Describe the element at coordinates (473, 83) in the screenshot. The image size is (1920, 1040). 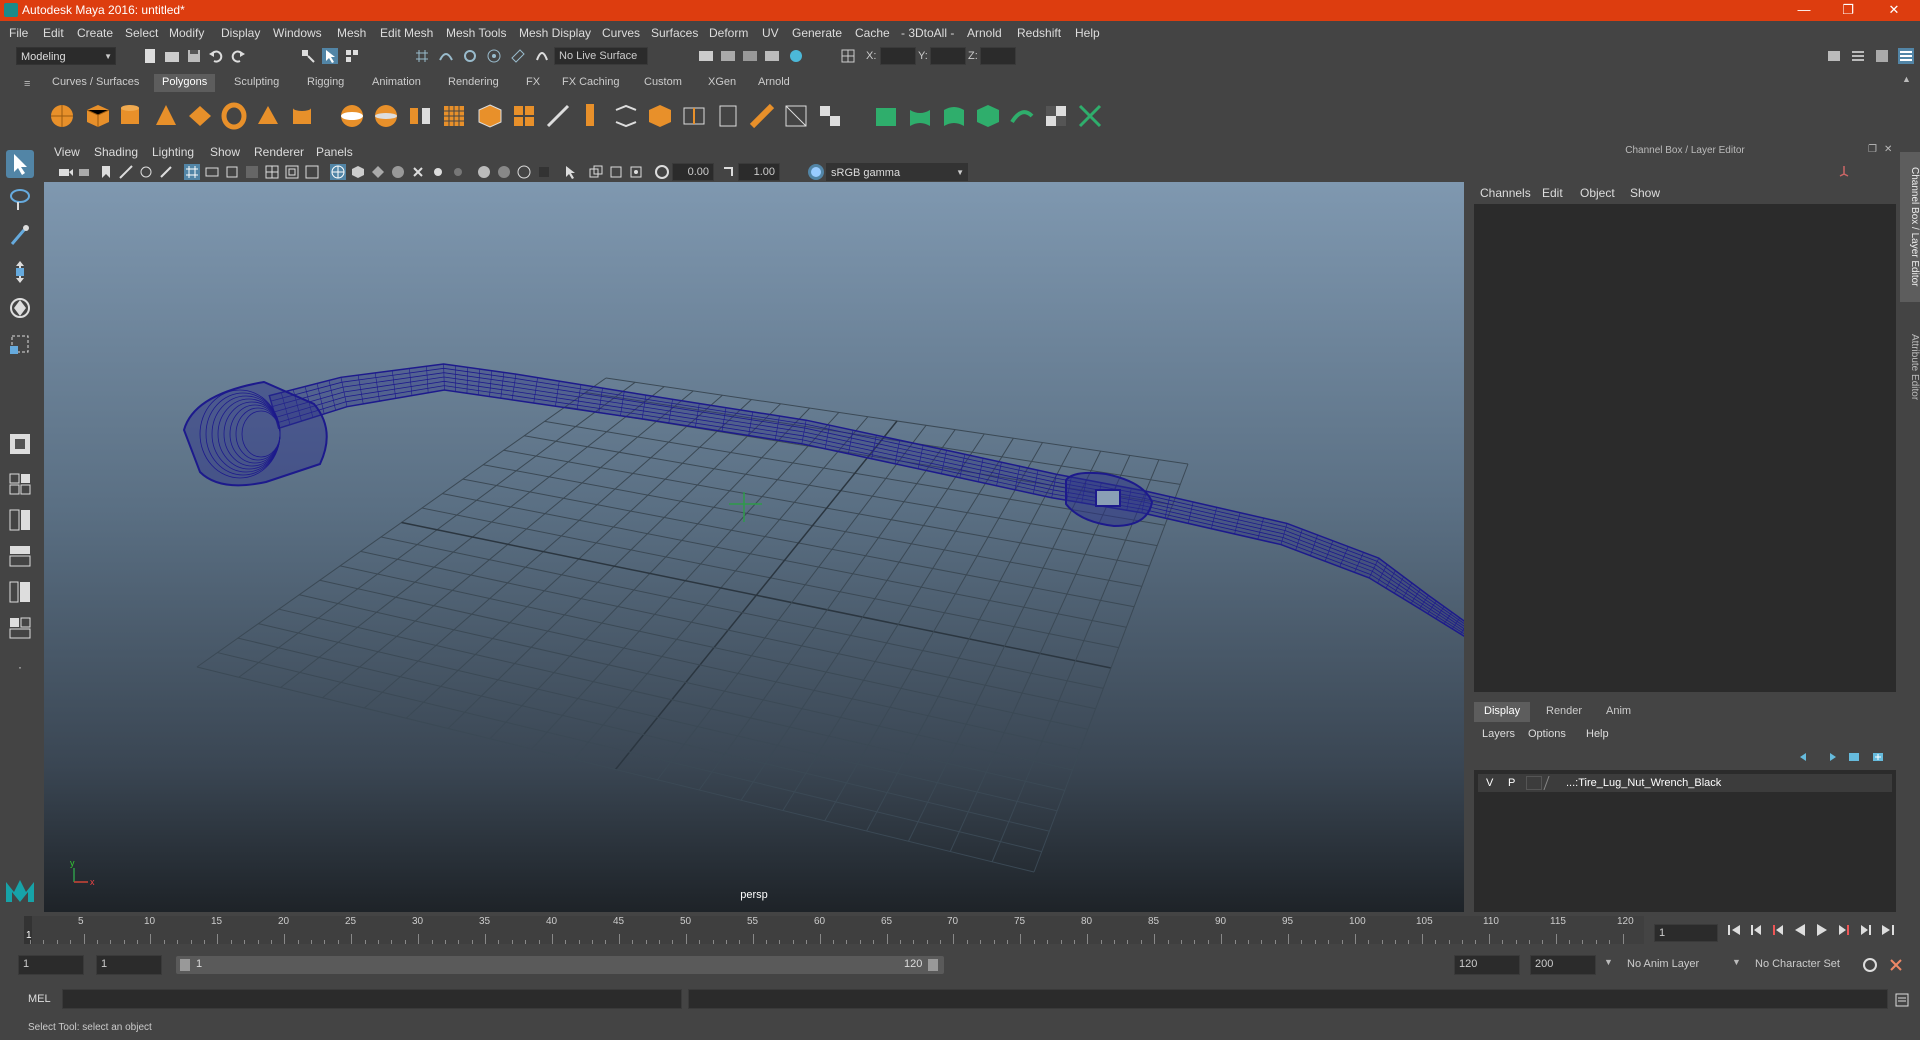
I see `shelf-tab-rendering: Rendering` at that location.